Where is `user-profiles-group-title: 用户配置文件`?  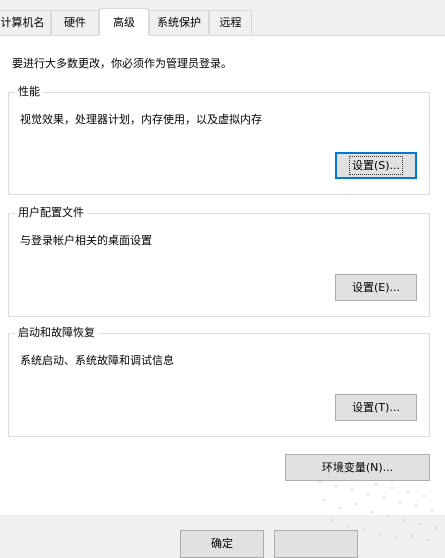 user-profiles-group-title: 用户配置文件 is located at coordinates (51, 213).